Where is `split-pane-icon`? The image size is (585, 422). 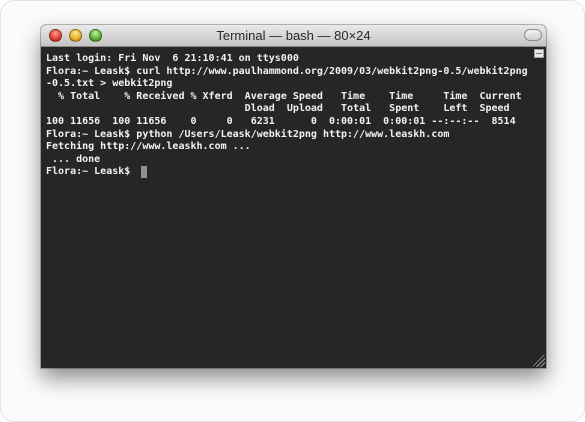
split-pane-icon is located at coordinates (539, 53).